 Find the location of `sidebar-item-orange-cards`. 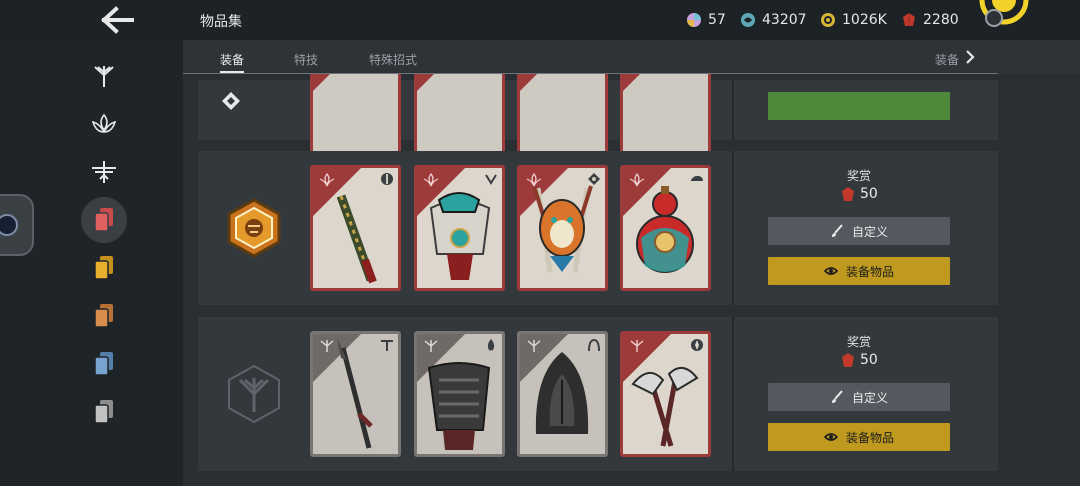

sidebar-item-orange-cards is located at coordinates (104, 316).